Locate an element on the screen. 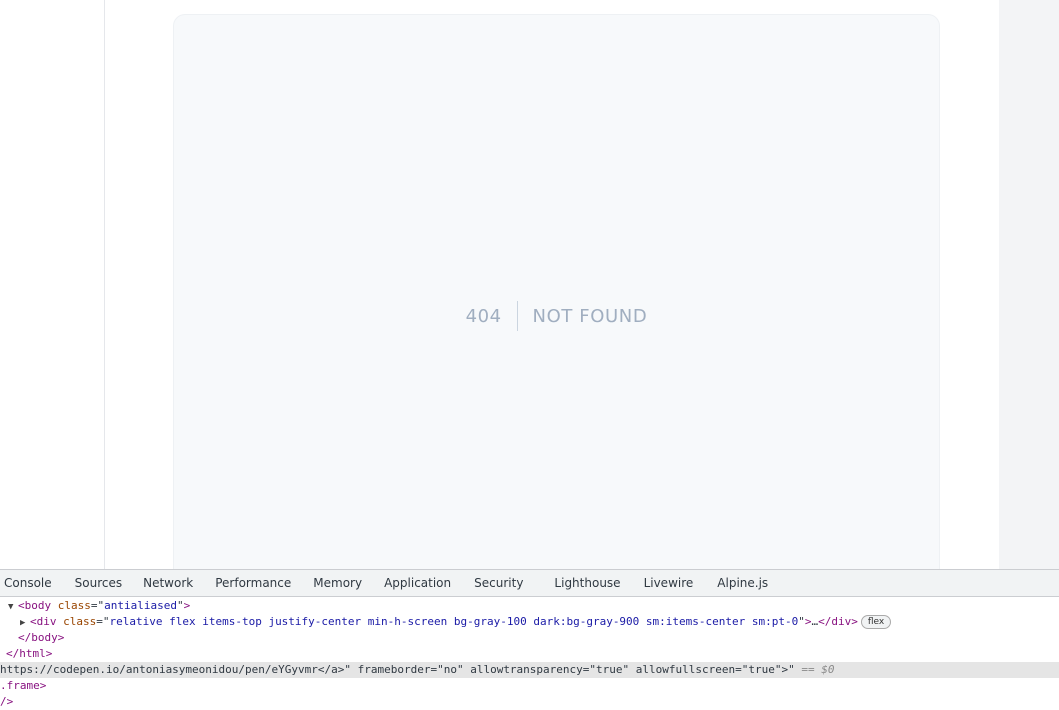 The width and height of the screenshot is (1059, 710). error-code: 404 is located at coordinates (483, 316).